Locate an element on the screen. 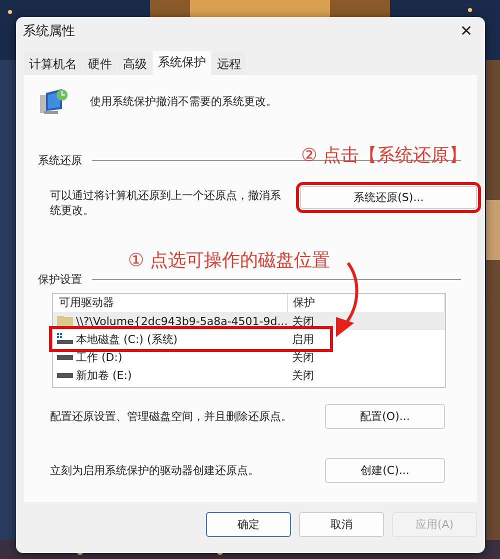 This screenshot has height=559, width=500. annotation-text: ② 点击【系统还原】 is located at coordinates (384, 155).